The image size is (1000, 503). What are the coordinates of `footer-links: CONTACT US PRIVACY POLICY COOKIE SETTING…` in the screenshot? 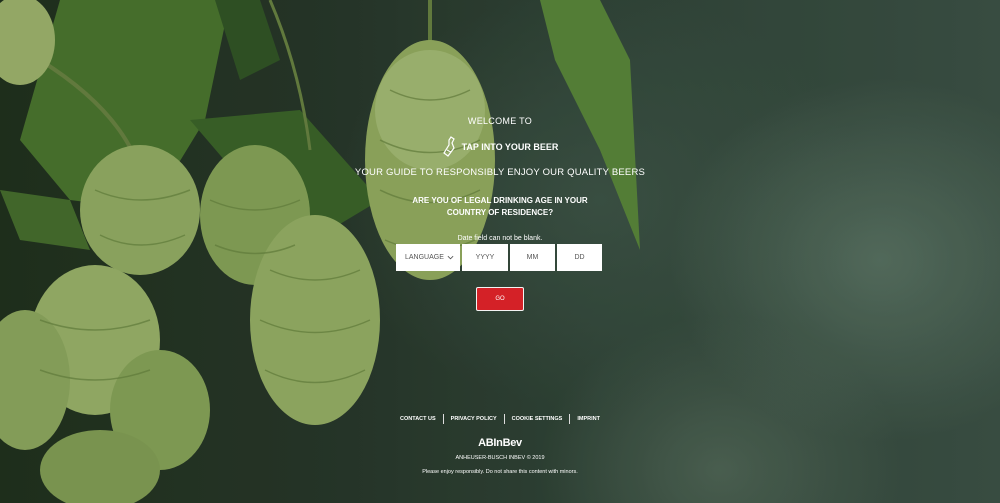 It's located at (500, 419).